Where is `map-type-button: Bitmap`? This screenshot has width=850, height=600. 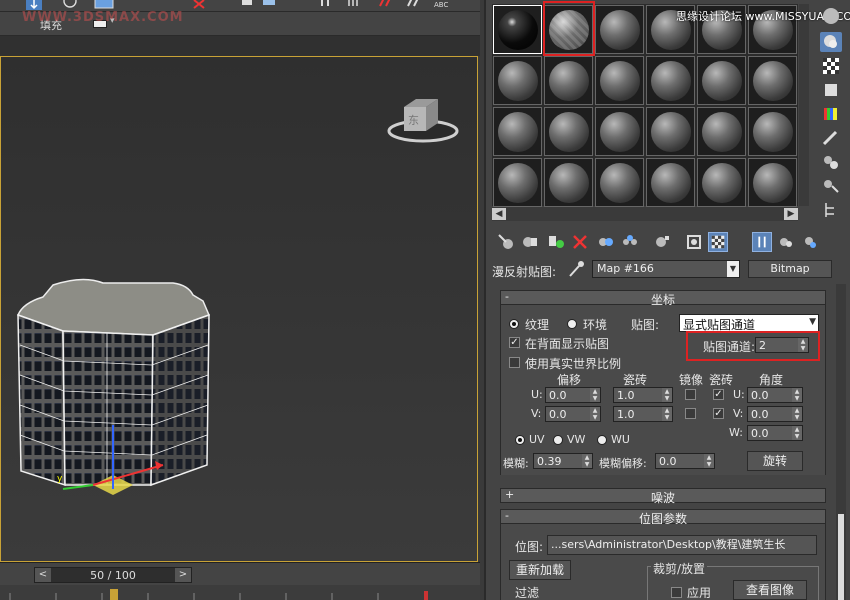
map-type-button: Bitmap is located at coordinates (790, 269).